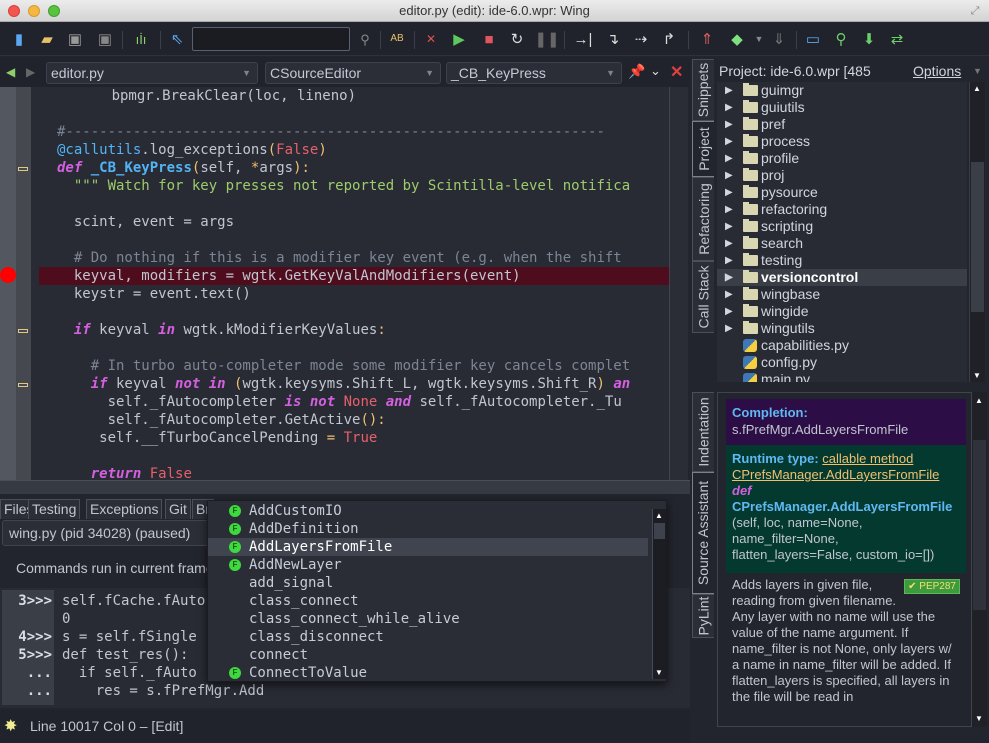  Describe the element at coordinates (703, 297) in the screenshot. I see `tab-call-stack: Call Stack` at that location.